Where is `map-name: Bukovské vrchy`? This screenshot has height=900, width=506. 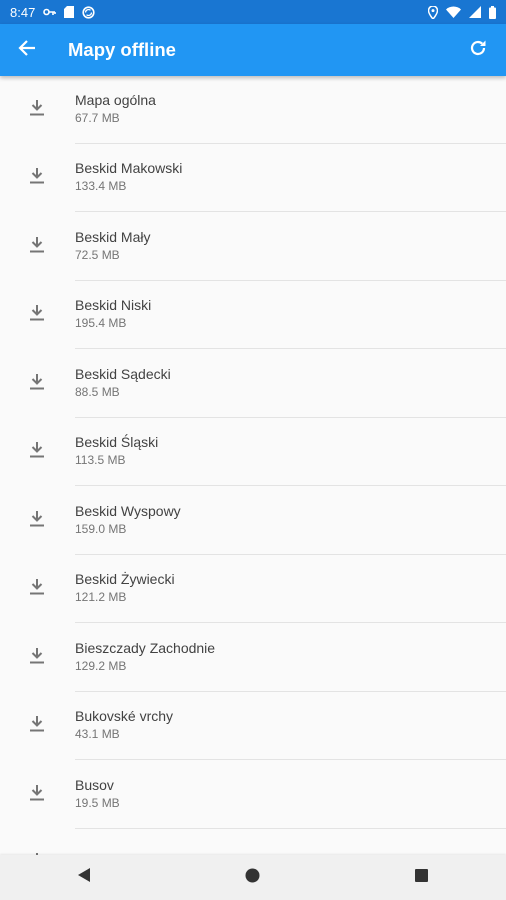
map-name: Bukovské vrchy is located at coordinates (124, 716).